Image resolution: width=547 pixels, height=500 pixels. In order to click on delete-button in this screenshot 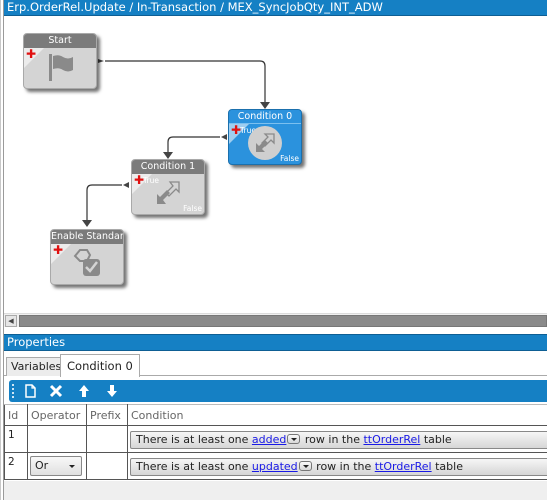, I will do `click(56, 391)`.